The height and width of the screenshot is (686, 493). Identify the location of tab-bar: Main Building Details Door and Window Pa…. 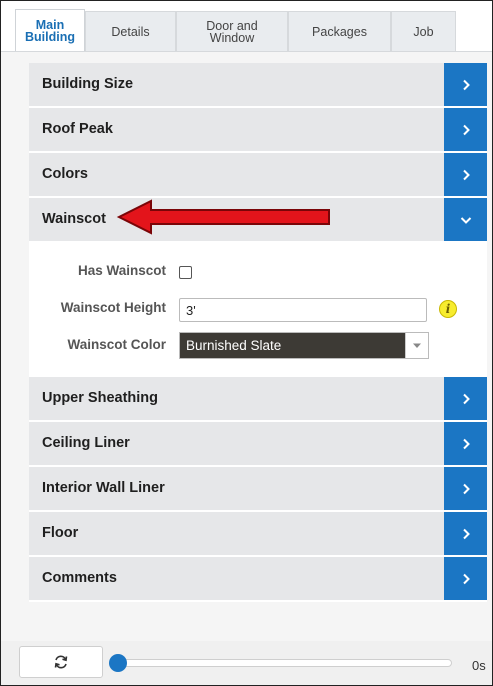
(246, 26).